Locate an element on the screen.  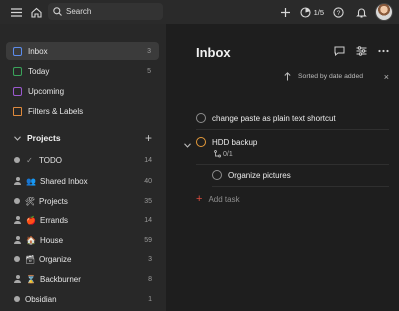
subtask-count-text: 0/1 is located at coordinates (228, 154).